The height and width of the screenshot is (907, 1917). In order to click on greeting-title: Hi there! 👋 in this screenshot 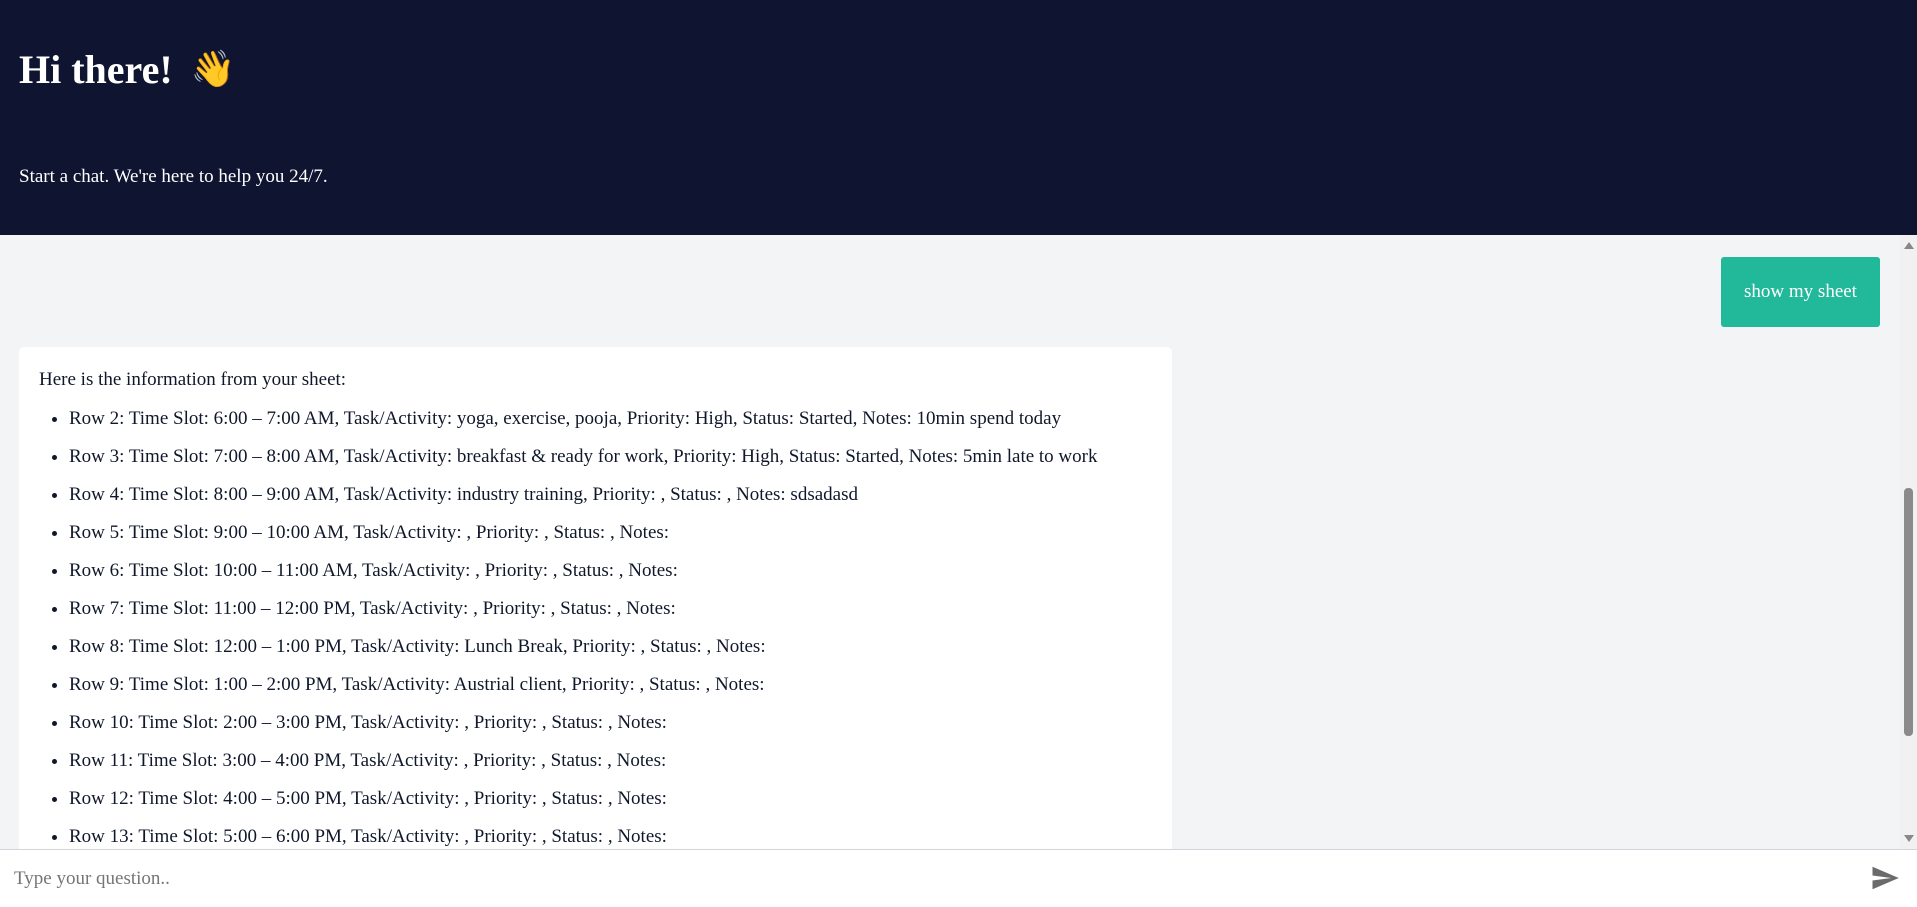, I will do `click(127, 70)`.